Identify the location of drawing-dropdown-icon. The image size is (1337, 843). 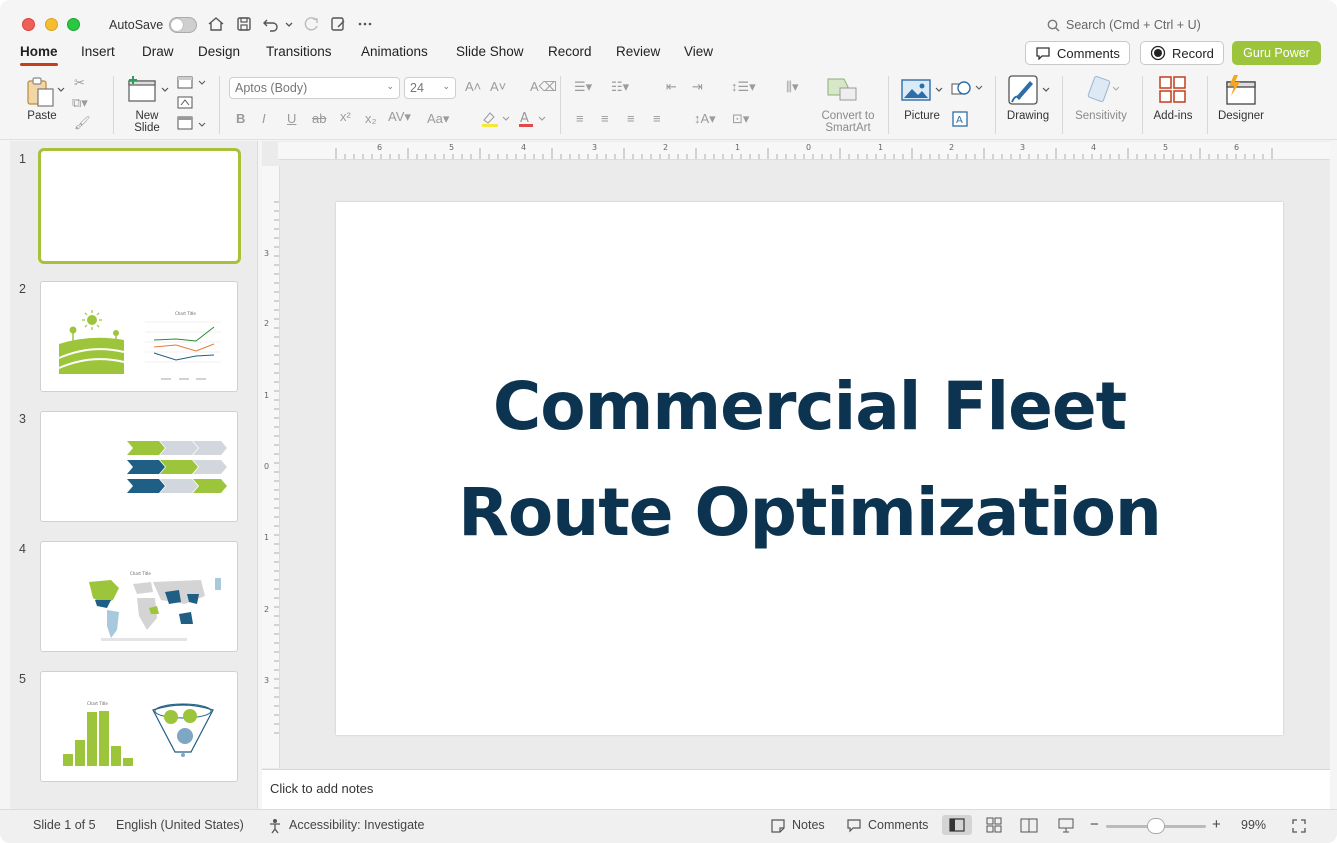
(1046, 90).